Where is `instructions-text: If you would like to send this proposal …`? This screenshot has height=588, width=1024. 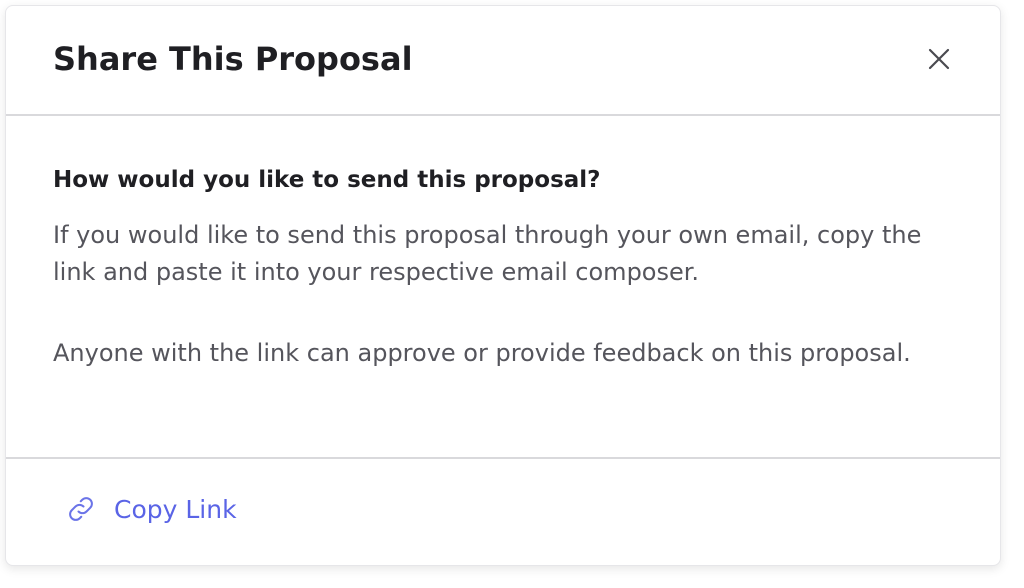
instructions-text: If you would like to send this proposal … is located at coordinates (487, 253).